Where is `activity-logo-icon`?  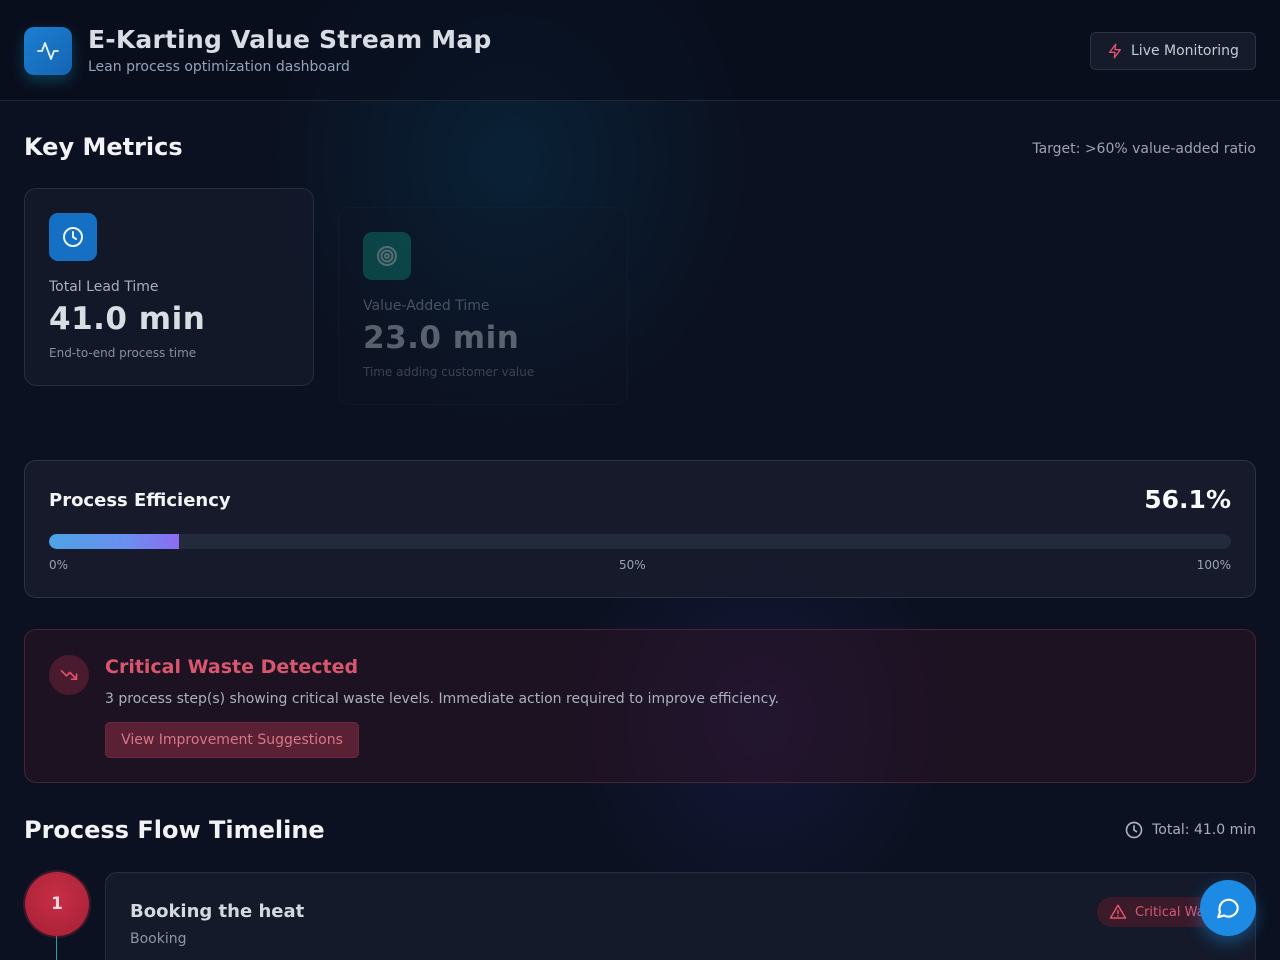 activity-logo-icon is located at coordinates (48, 51).